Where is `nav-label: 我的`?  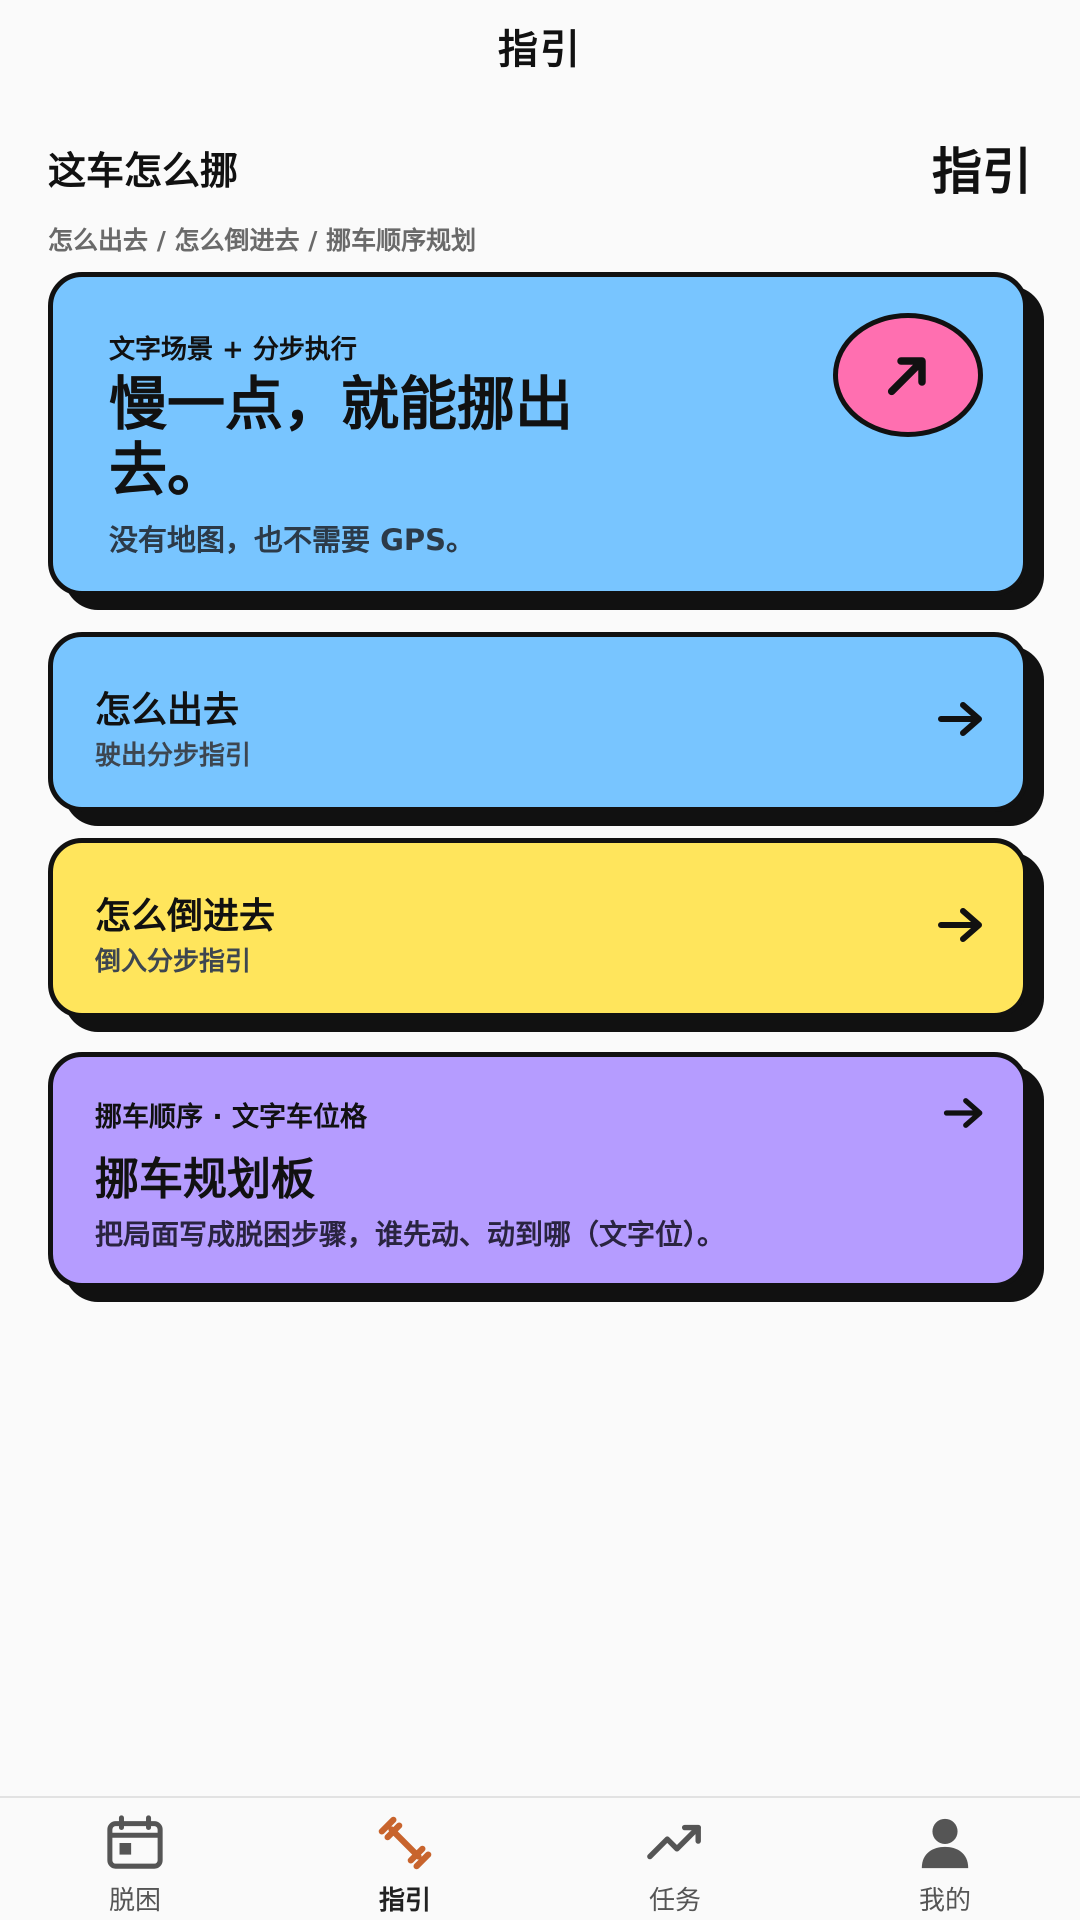 nav-label: 我的 is located at coordinates (944, 1901).